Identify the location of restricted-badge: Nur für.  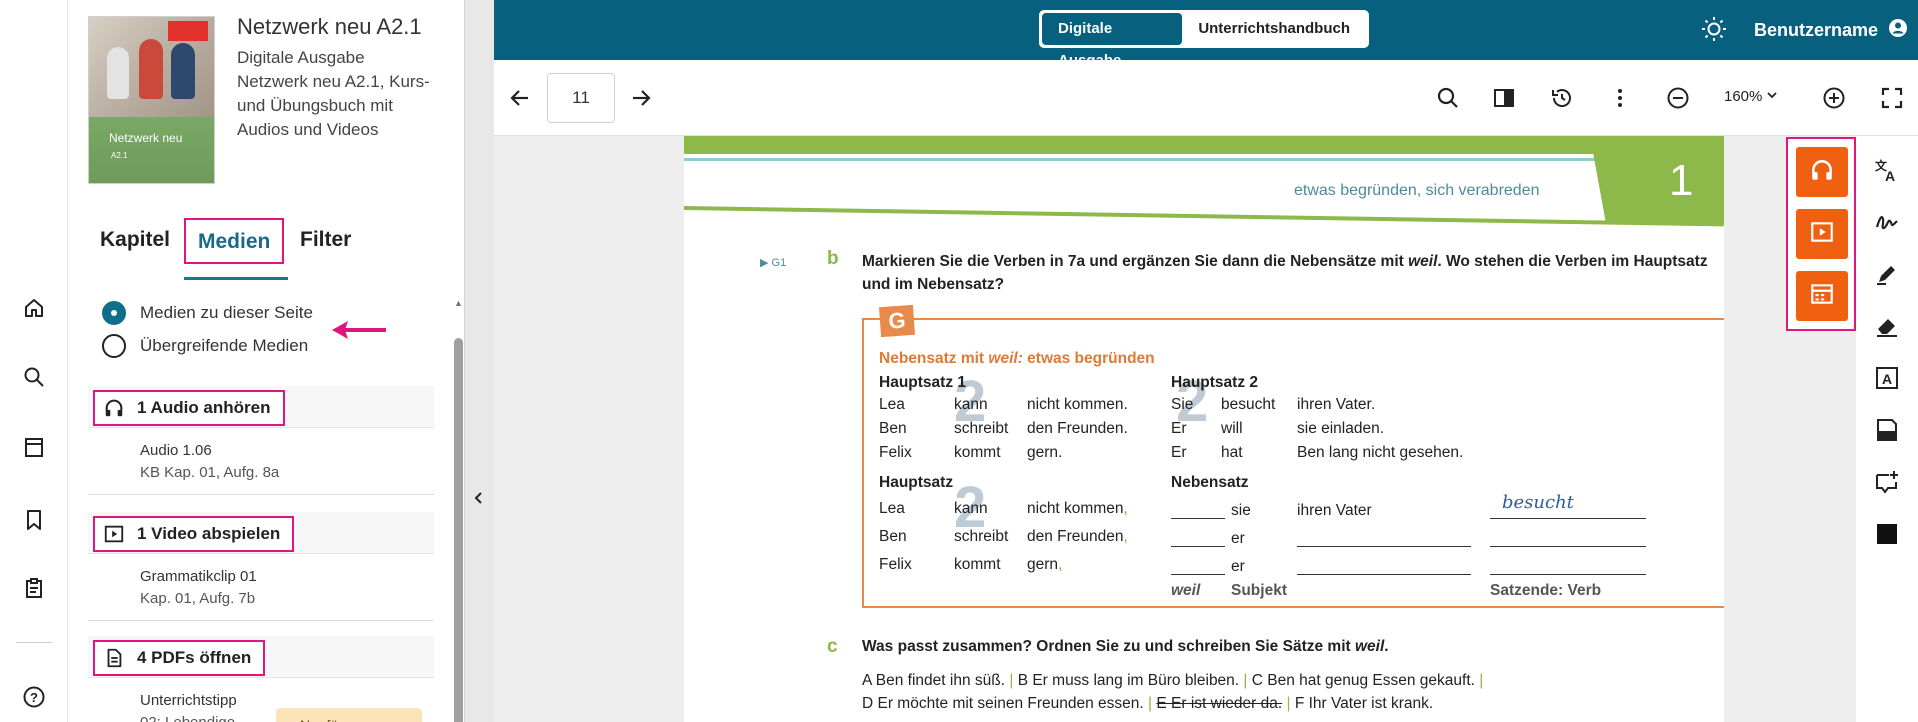
(349, 715).